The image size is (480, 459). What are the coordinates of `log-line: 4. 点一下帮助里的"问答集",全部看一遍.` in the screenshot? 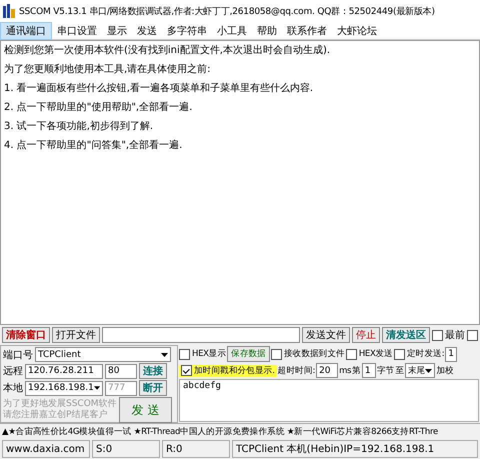 It's located at (94, 145).